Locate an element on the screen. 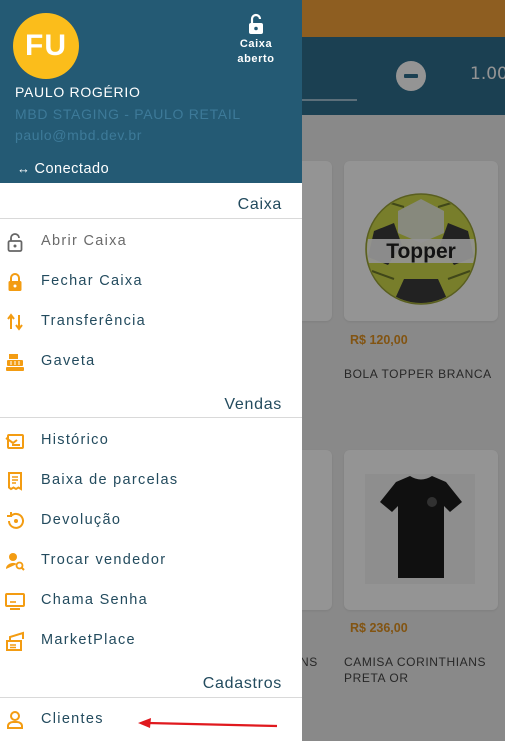 This screenshot has height=741, width=505. menu-item-marketplace: MarketPlace is located at coordinates (151, 641).